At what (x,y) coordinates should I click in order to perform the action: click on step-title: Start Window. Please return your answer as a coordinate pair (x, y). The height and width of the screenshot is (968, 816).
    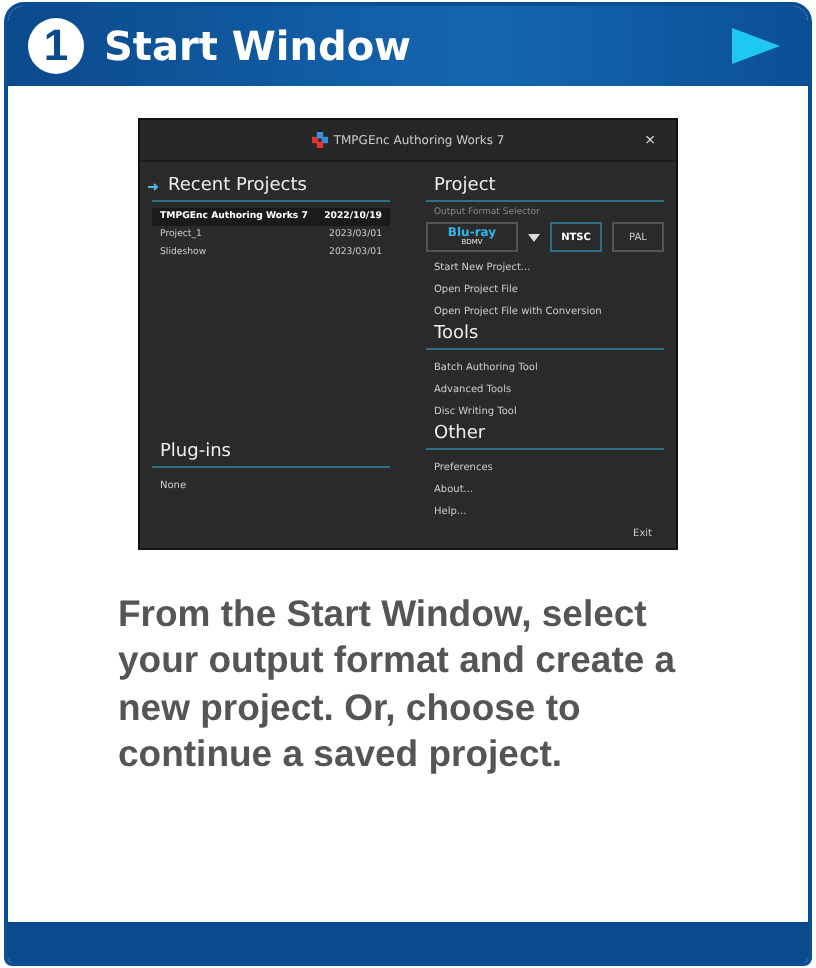
    Looking at the image, I should click on (259, 46).